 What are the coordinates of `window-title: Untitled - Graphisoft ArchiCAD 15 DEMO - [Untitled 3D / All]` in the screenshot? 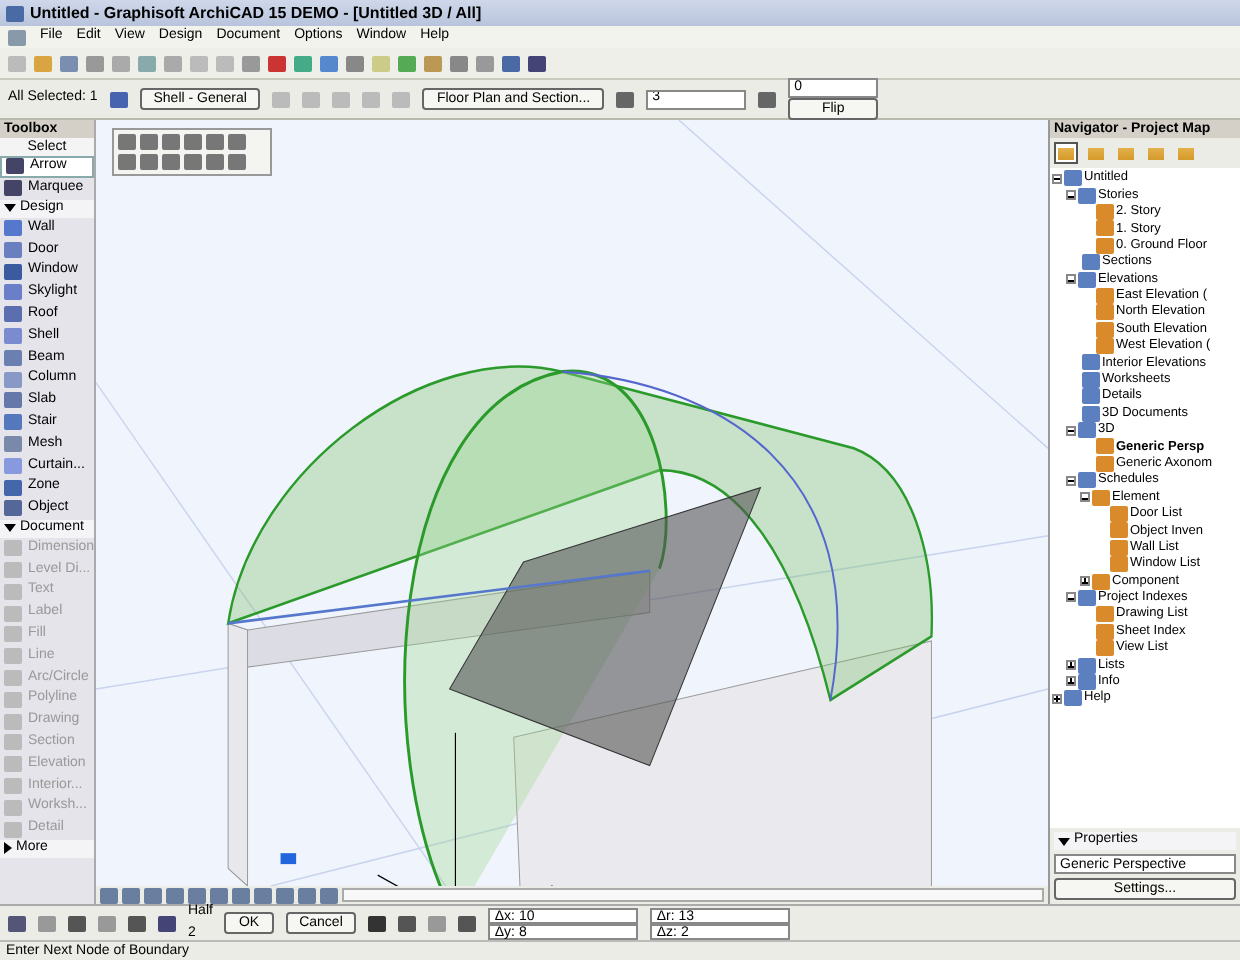 It's located at (256, 13).